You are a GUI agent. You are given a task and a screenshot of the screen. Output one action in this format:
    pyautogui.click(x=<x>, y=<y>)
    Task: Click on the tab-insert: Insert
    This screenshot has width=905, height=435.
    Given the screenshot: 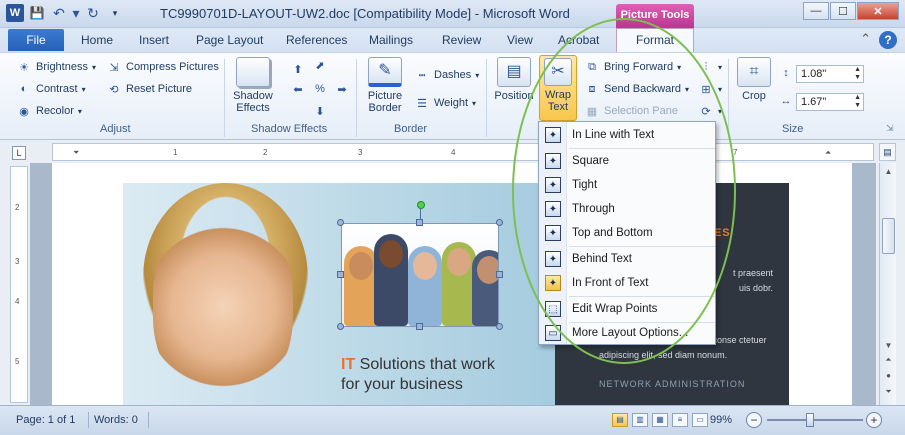 What is the action you would take?
    pyautogui.click(x=154, y=40)
    